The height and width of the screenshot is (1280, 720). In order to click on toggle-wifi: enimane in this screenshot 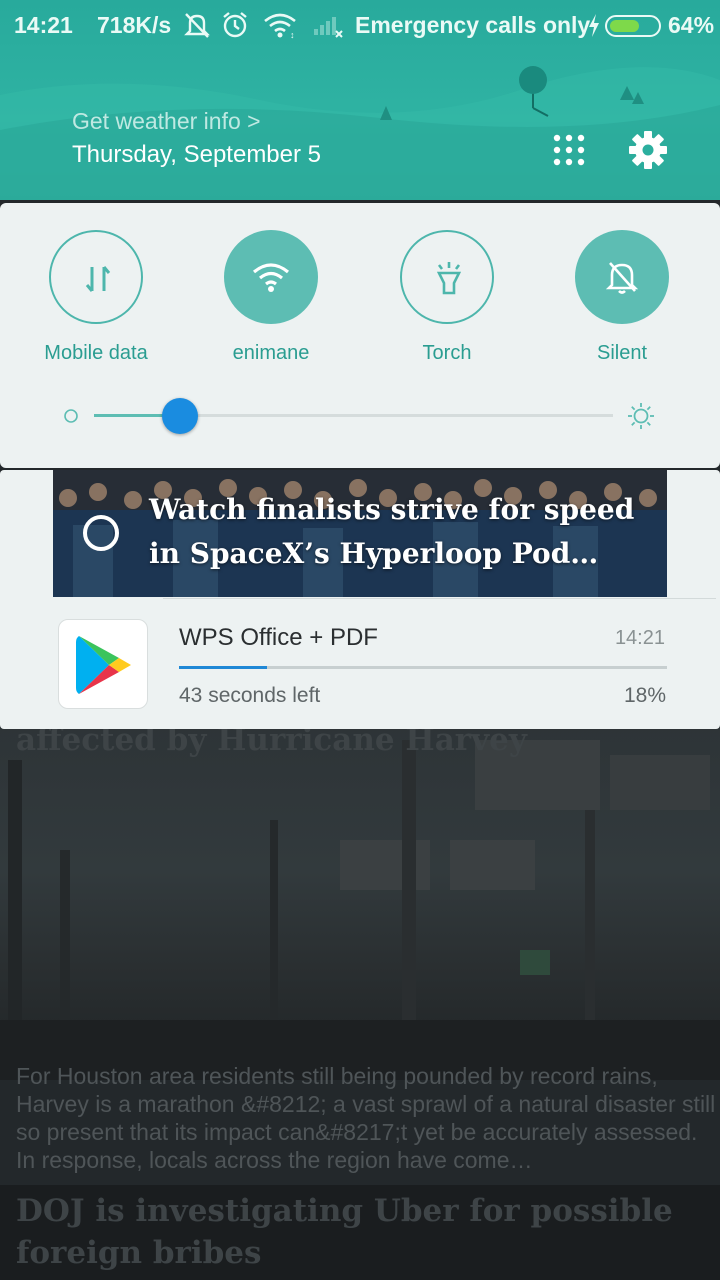, I will do `click(271, 300)`.